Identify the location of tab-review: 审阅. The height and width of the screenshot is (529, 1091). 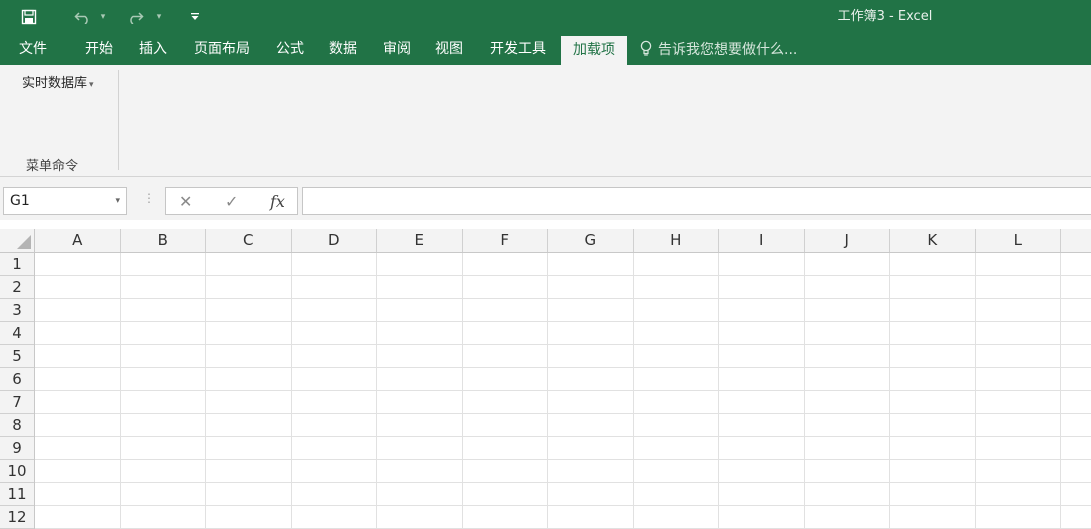
(397, 49).